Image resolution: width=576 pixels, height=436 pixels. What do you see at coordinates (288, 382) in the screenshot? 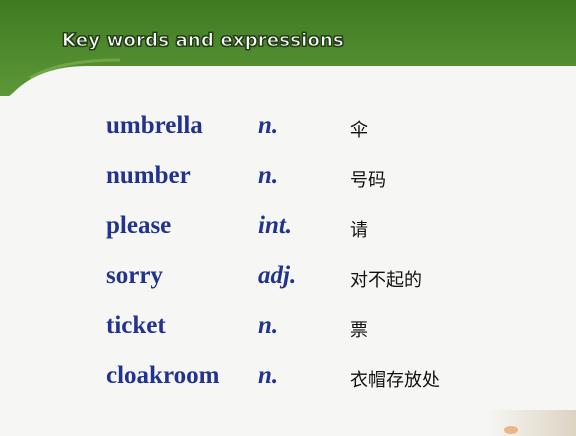
I see `vocab-row: cloakroom n. 衣帽存放处` at bounding box center [288, 382].